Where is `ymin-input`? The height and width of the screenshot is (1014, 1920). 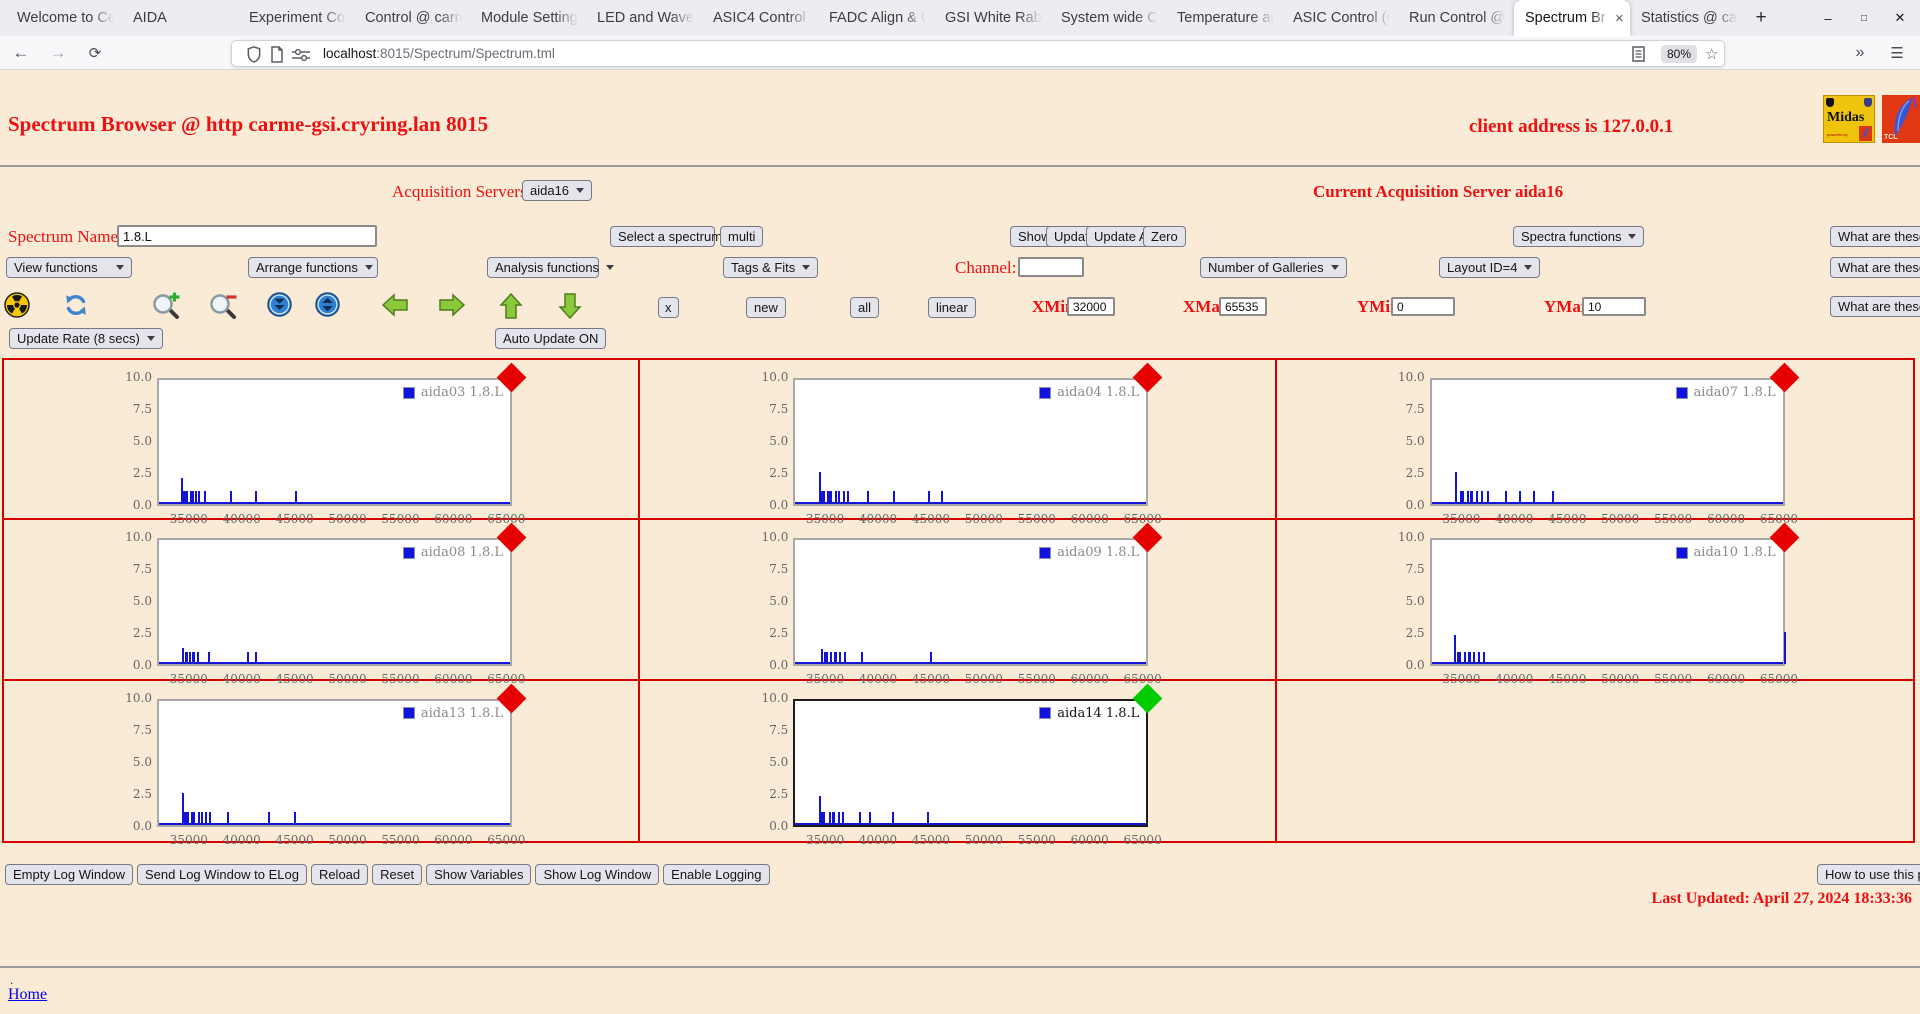
ymin-input is located at coordinates (1423, 306).